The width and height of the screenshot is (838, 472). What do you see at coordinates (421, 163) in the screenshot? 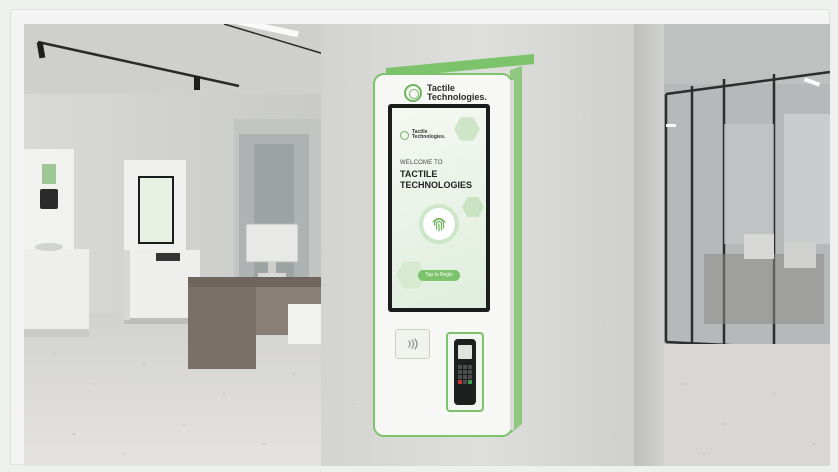
I see `screen-welcome: WELCOME TO` at bounding box center [421, 163].